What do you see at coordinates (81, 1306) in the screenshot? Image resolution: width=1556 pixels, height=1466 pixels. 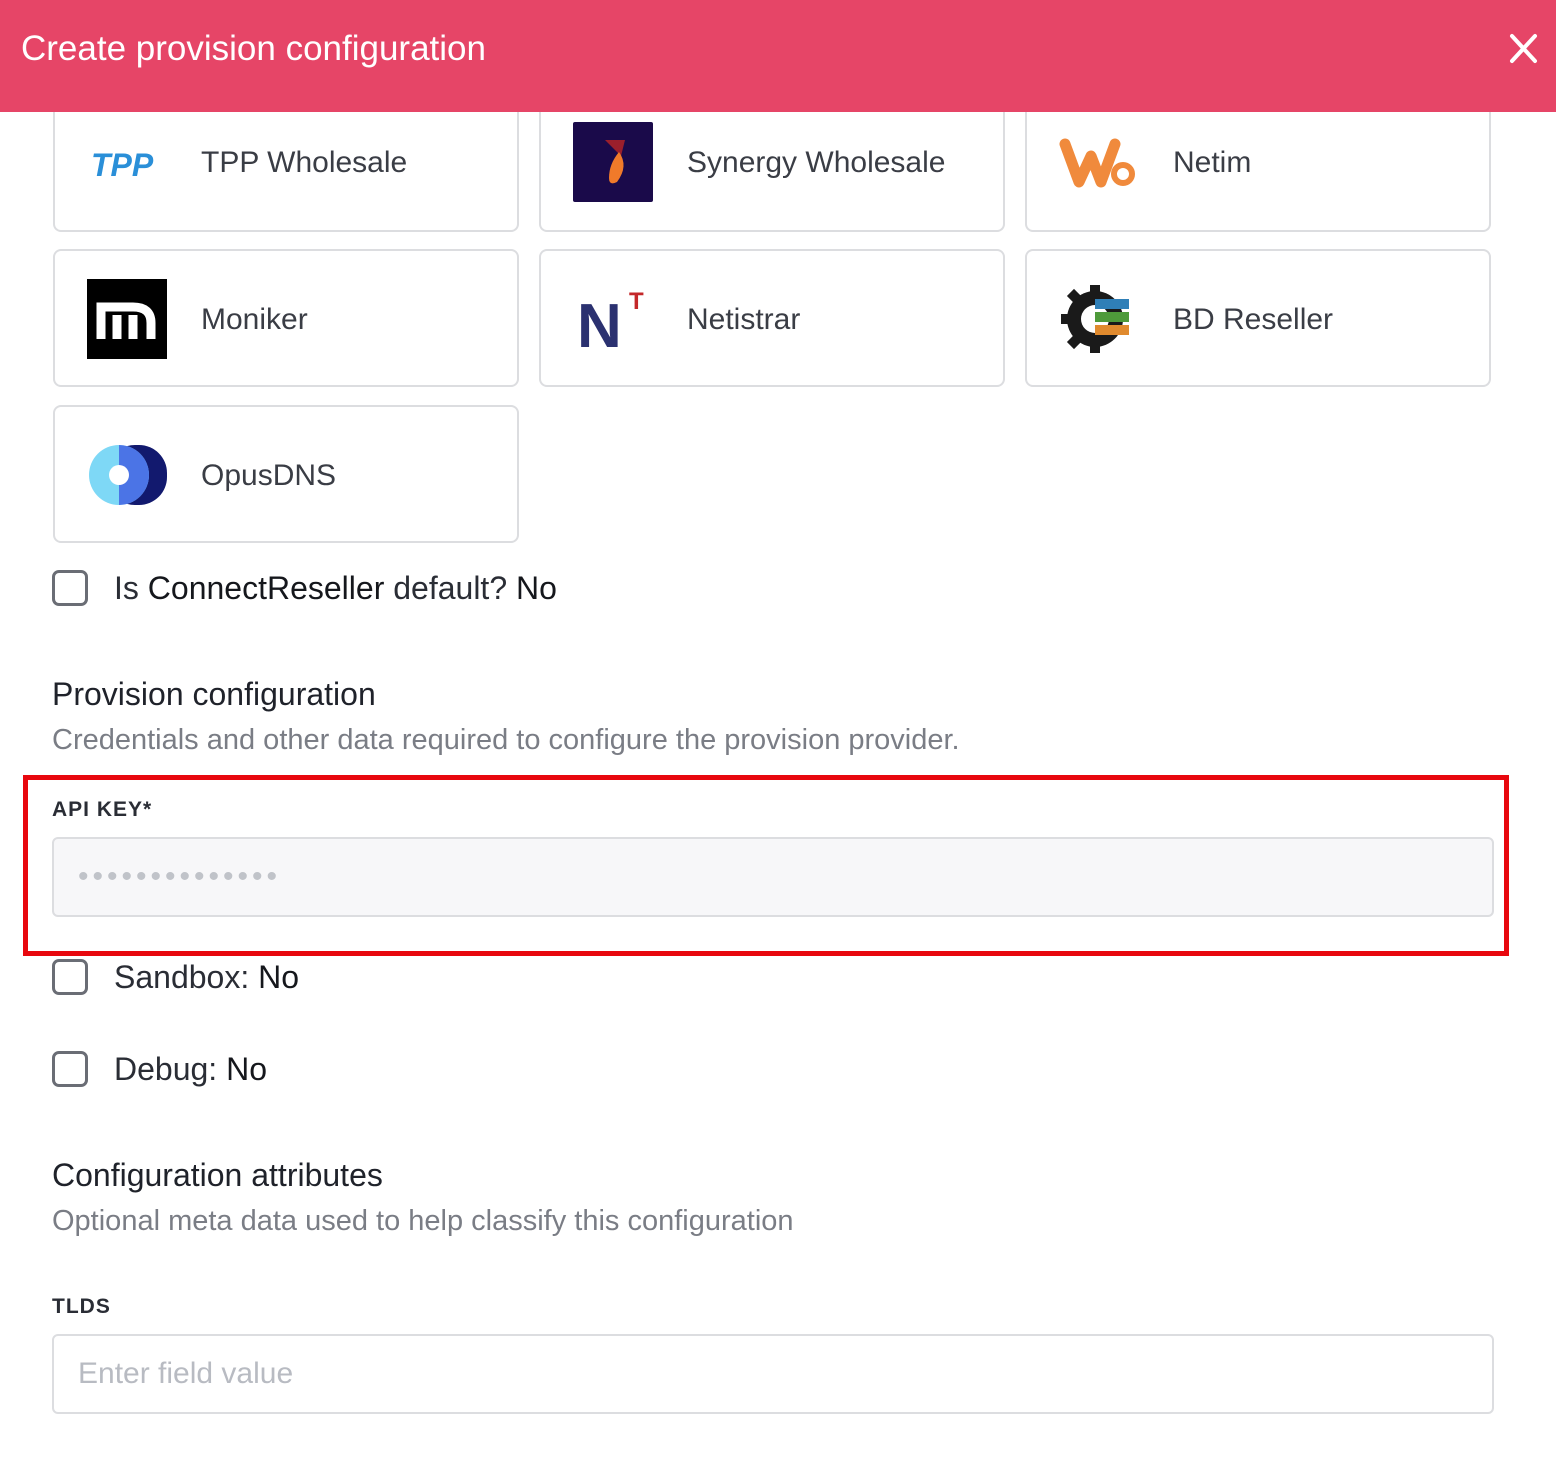 I see `tlds-label: TLDS` at bounding box center [81, 1306].